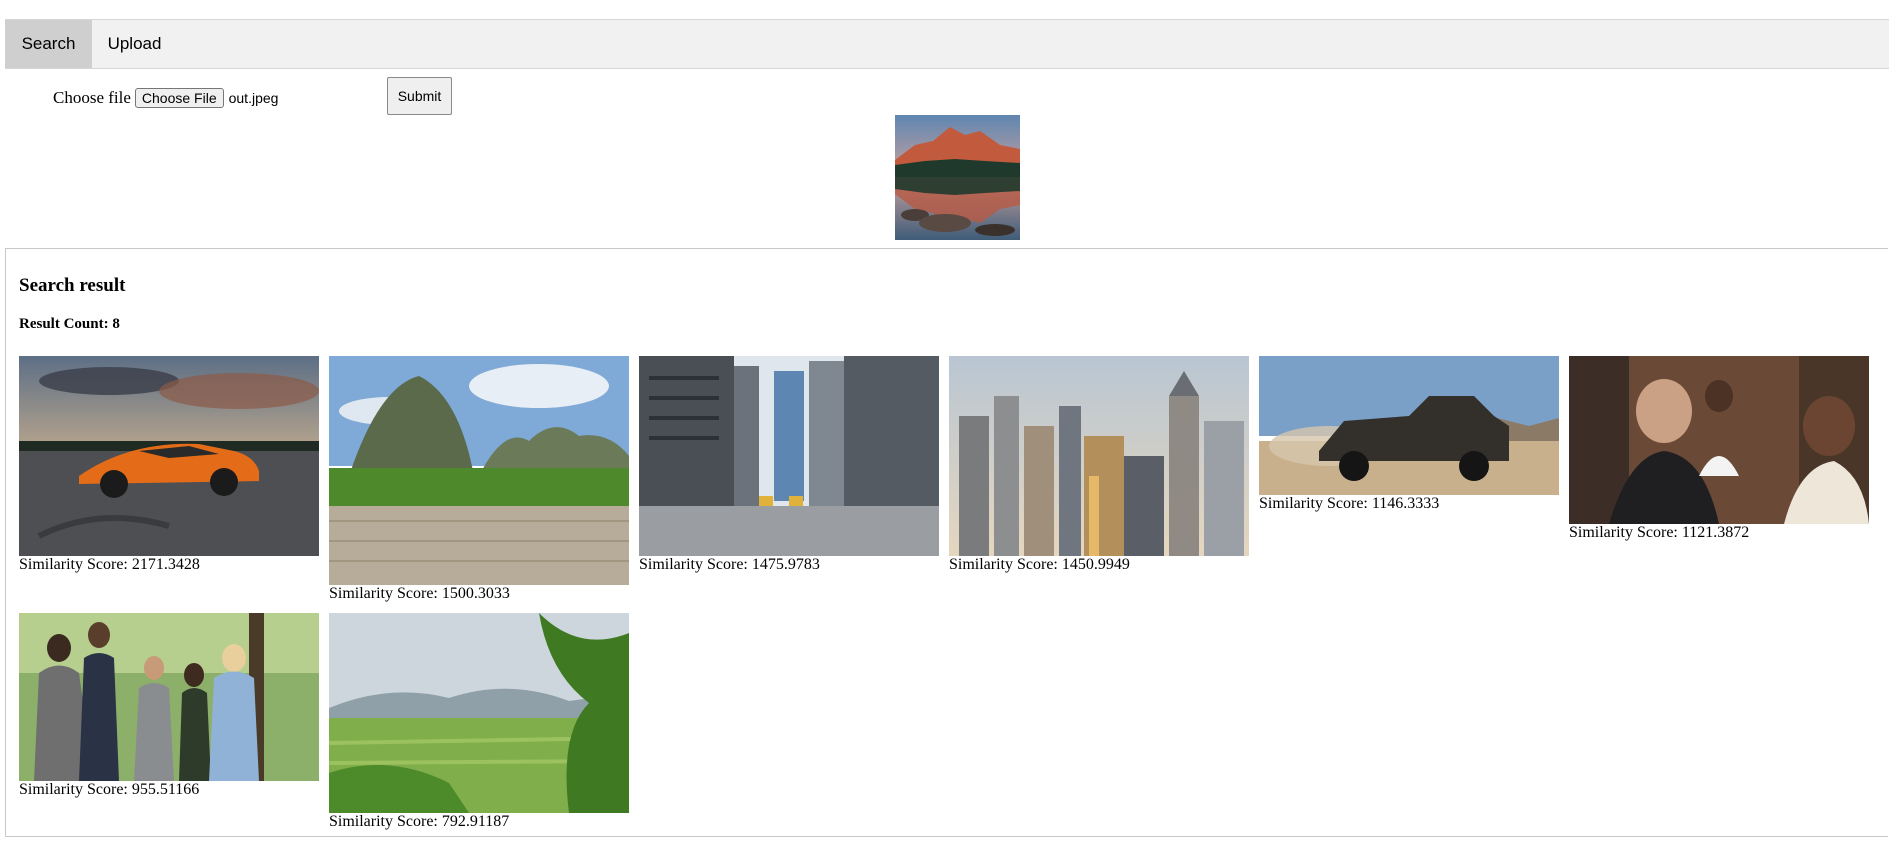 This screenshot has height=849, width=1889. I want to click on tab-search: Search, so click(48, 44).